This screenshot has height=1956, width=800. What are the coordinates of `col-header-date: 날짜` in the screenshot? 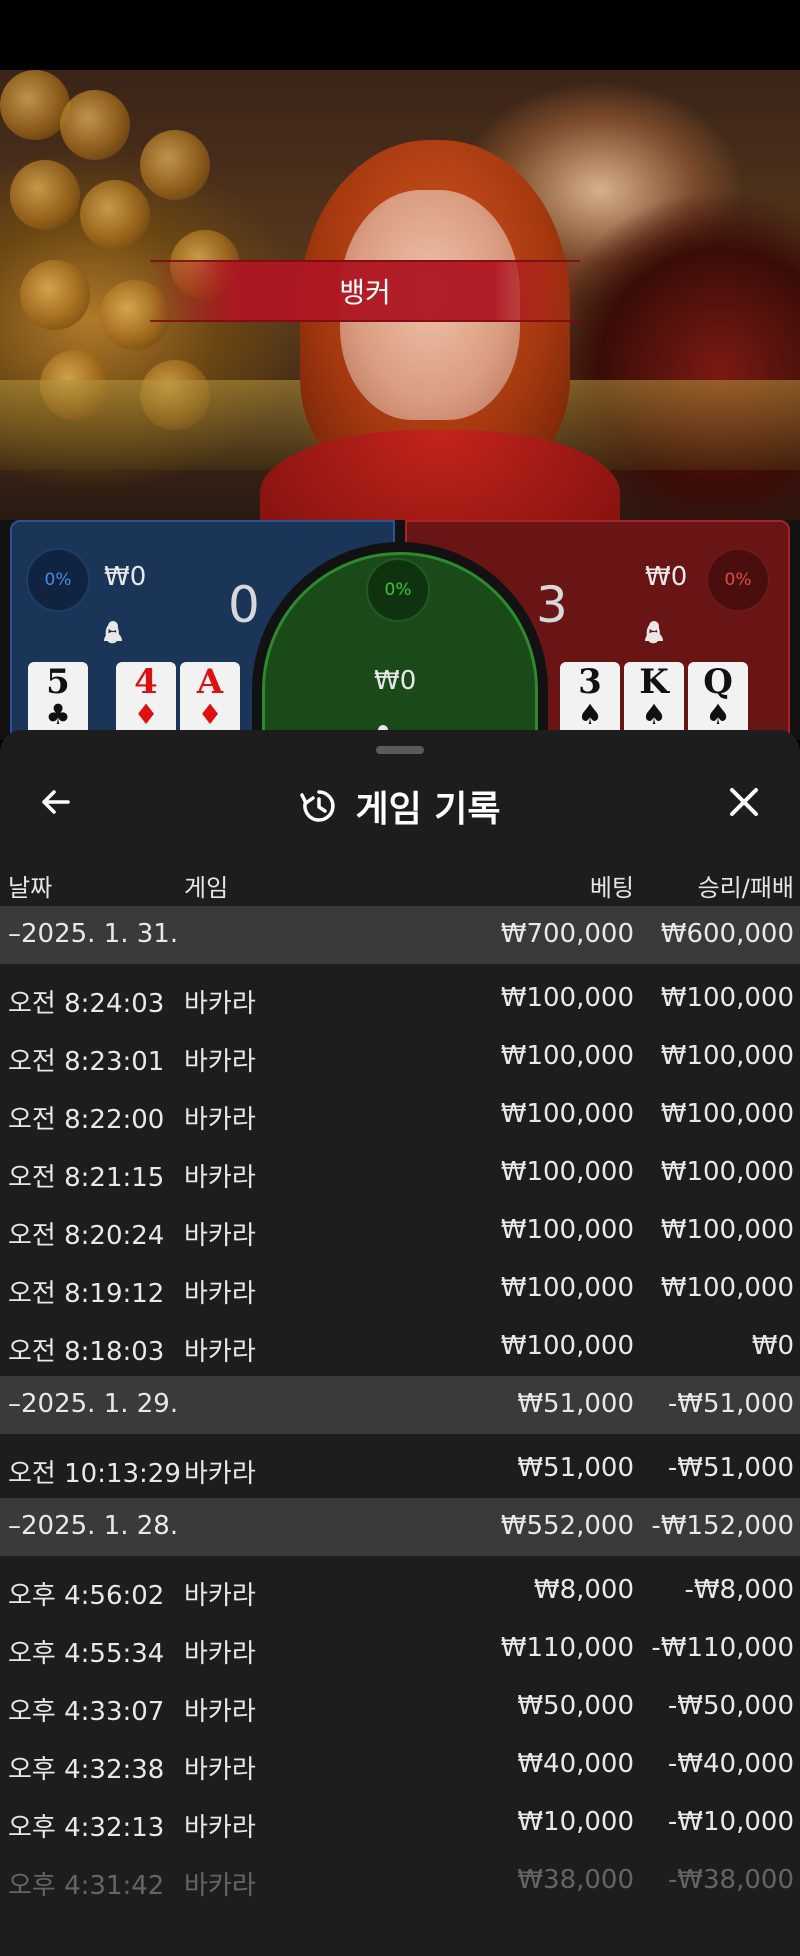 It's located at (30, 888).